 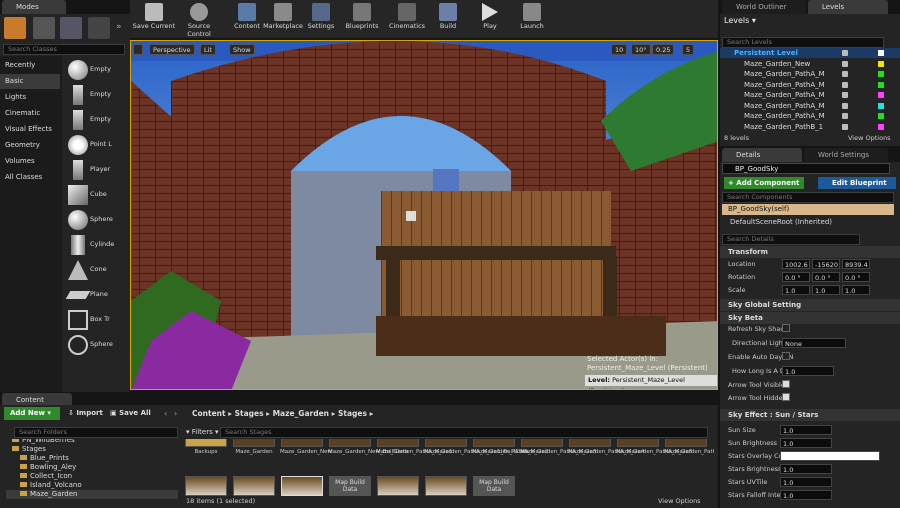 I want to click on rotation-label: Rotation, so click(x=741, y=277).